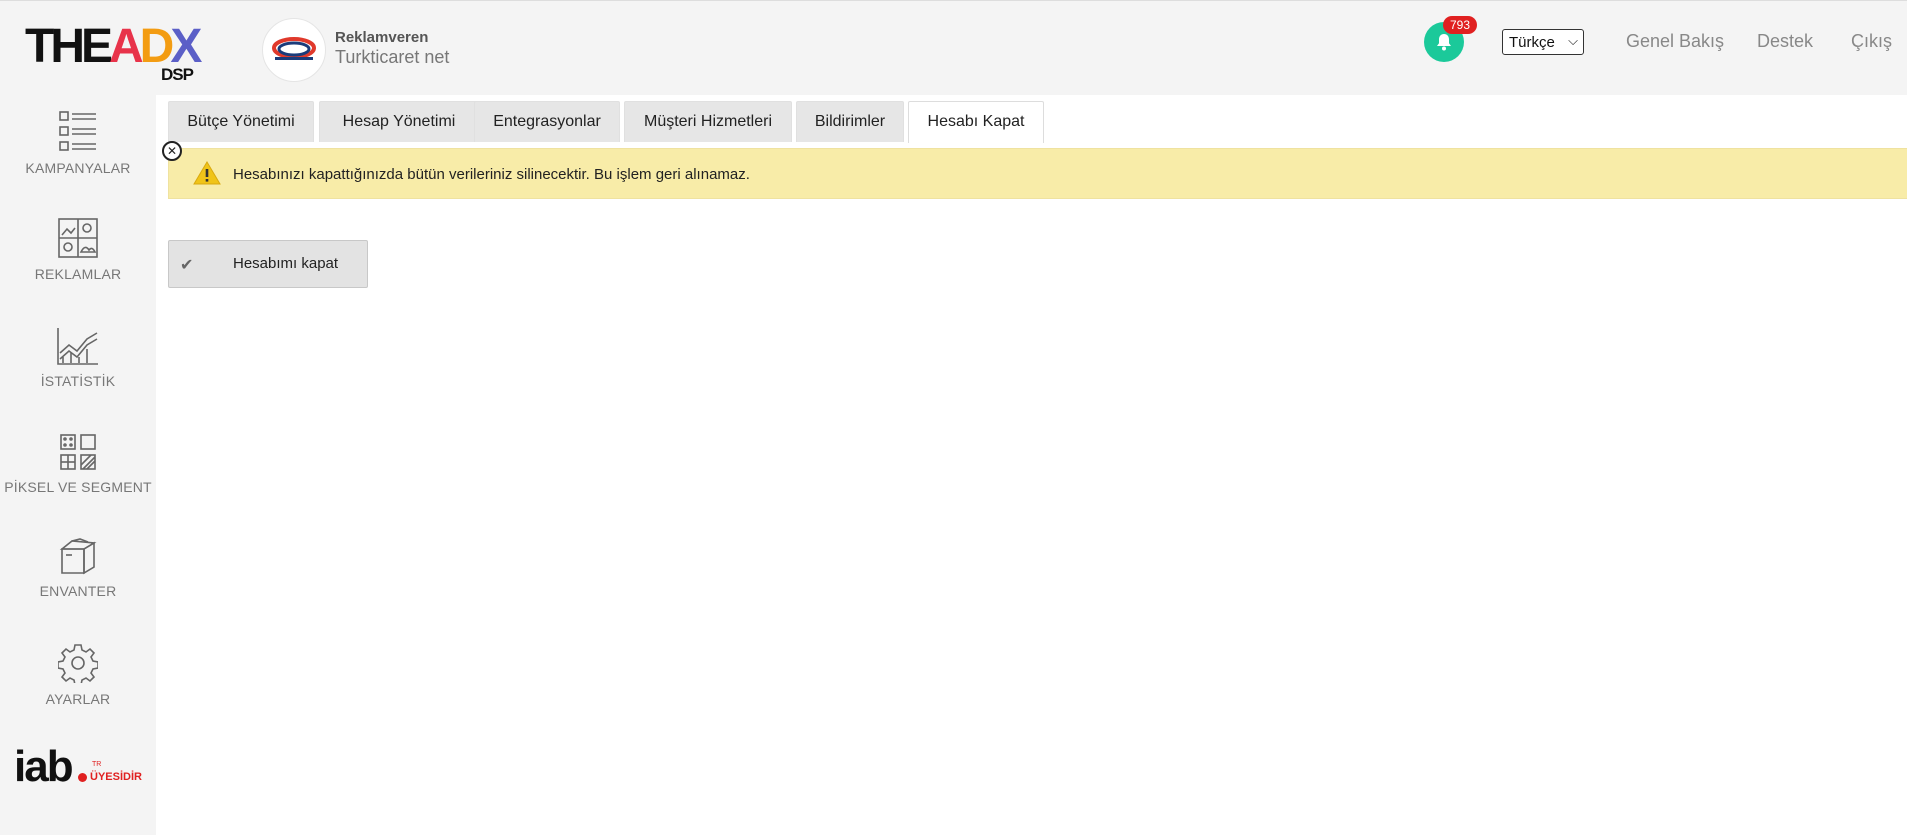  Describe the element at coordinates (547, 121) in the screenshot. I see `tab-integrations: Entegrasyonlar` at that location.